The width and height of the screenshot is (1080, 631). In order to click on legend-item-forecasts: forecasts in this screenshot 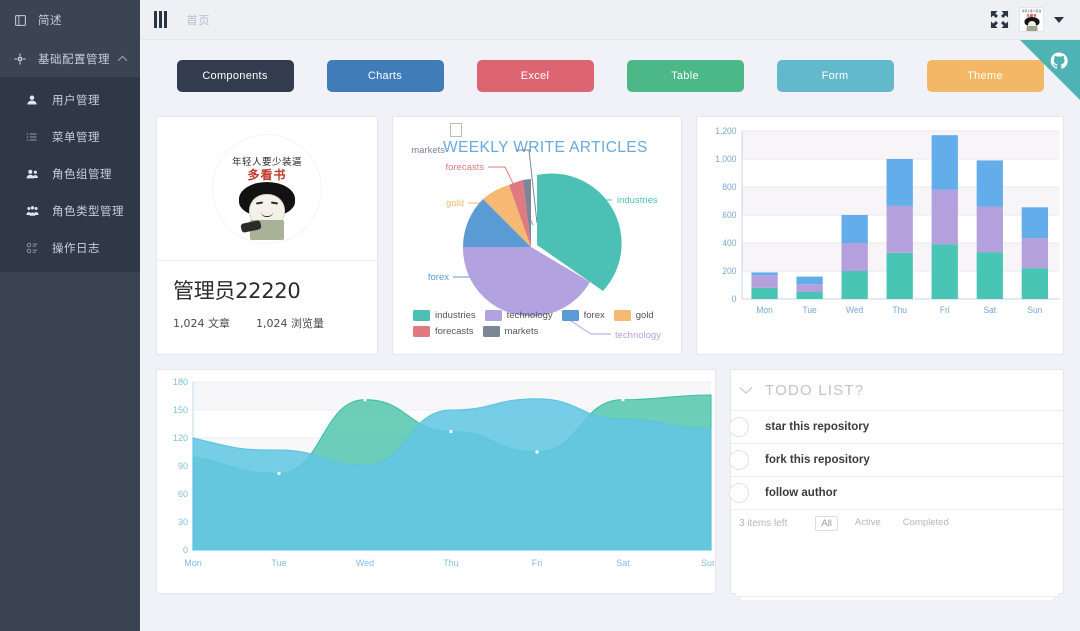, I will do `click(443, 331)`.